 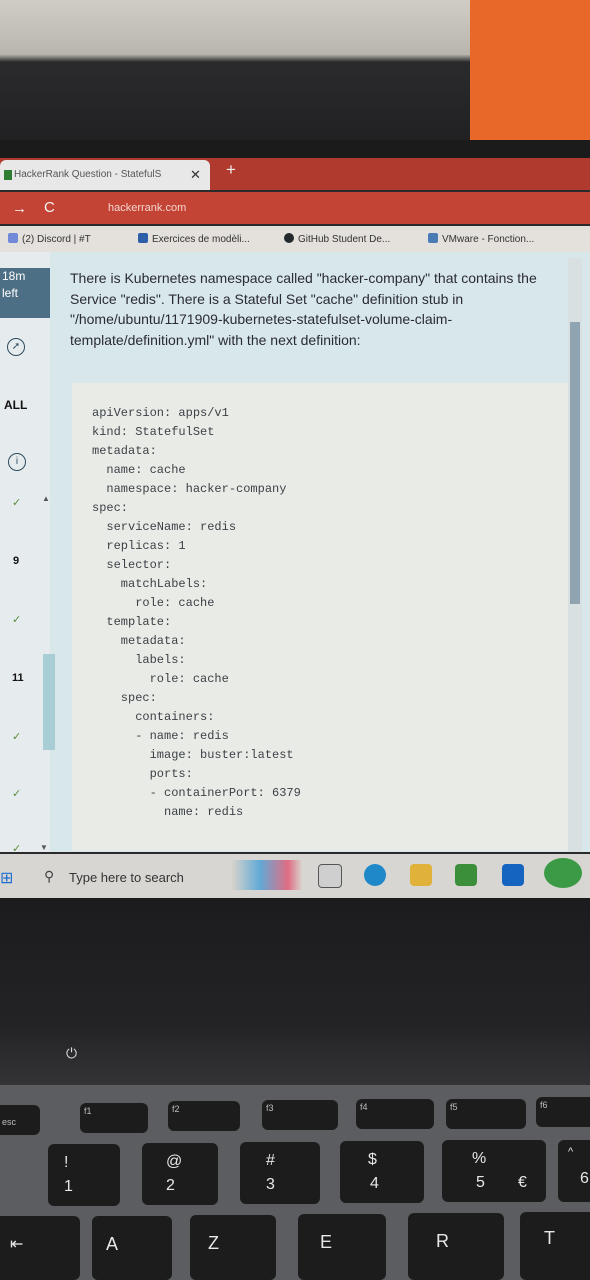 I want to click on key-3: #3, so click(x=280, y=1173).